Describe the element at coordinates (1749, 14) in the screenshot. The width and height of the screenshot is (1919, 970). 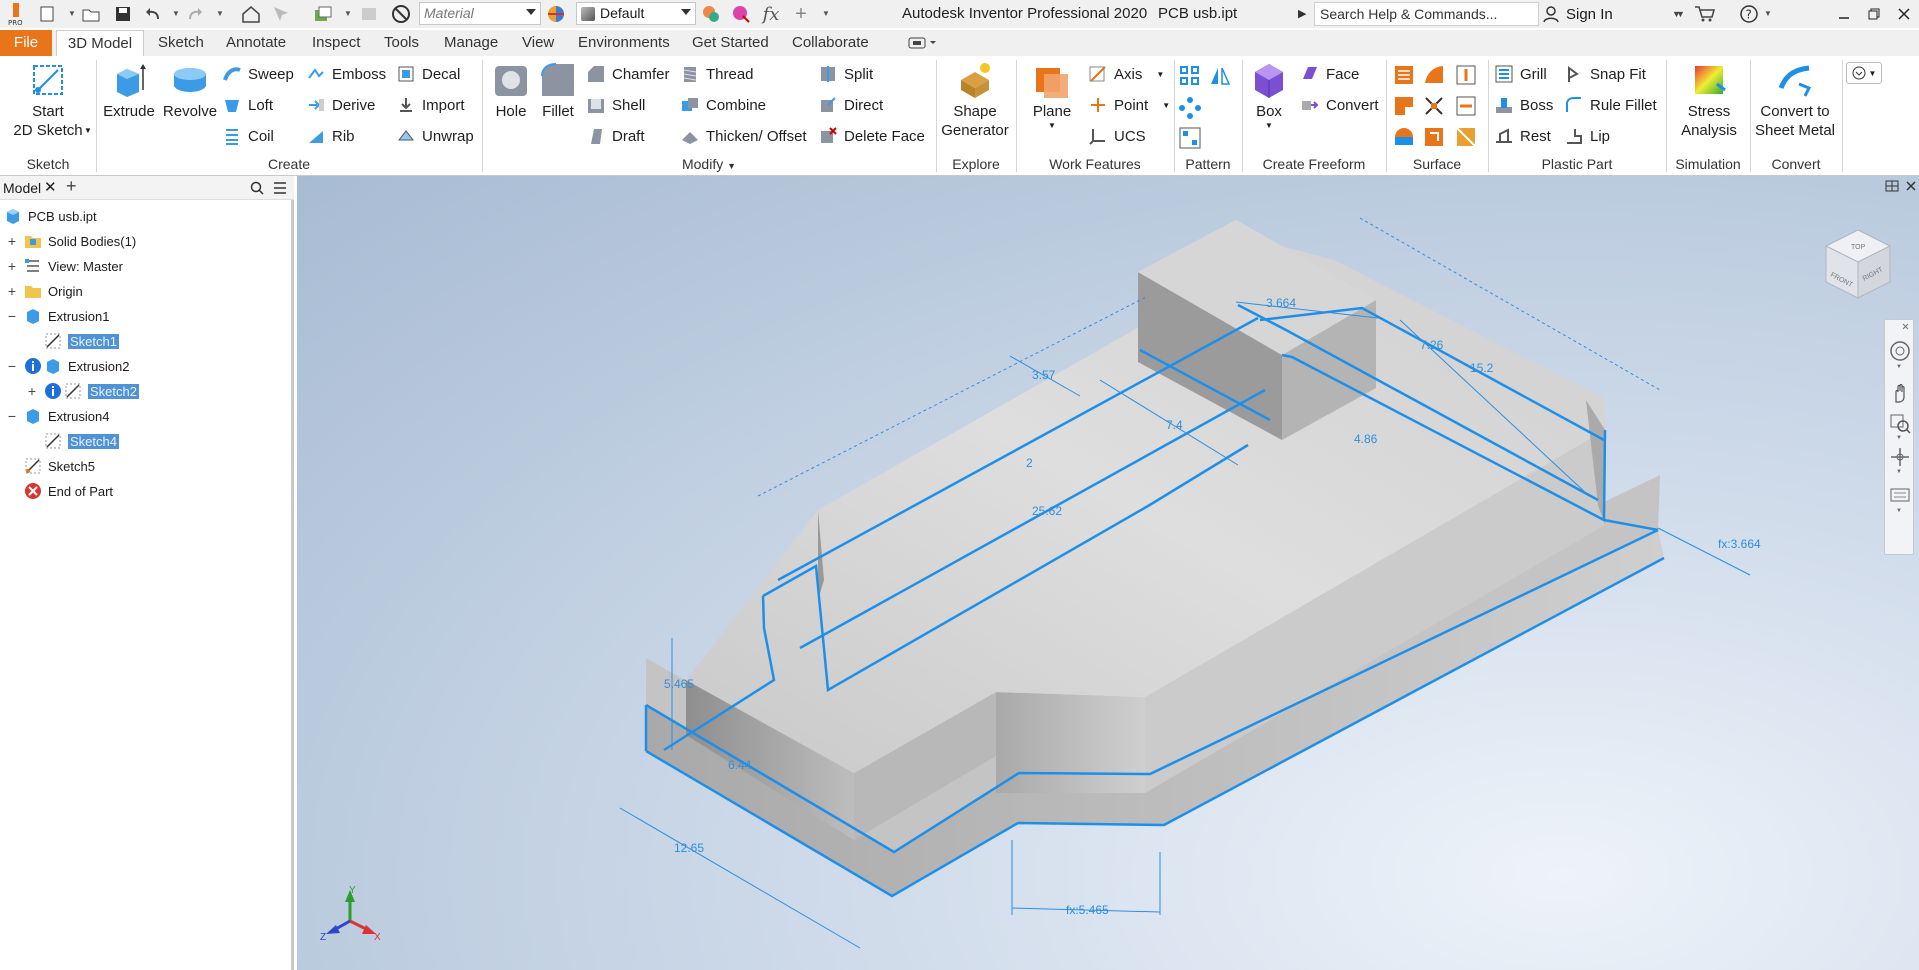
I see `help-icon: ?` at that location.